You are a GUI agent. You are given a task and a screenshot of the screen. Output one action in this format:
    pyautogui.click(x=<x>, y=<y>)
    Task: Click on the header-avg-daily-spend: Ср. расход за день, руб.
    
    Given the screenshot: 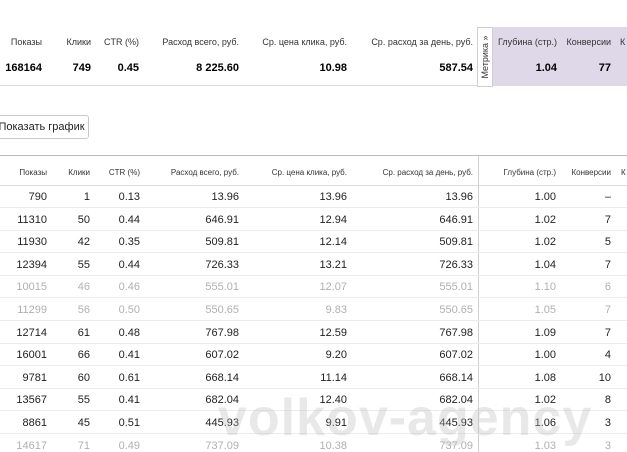 What is the action you would take?
    pyautogui.click(x=422, y=42)
    